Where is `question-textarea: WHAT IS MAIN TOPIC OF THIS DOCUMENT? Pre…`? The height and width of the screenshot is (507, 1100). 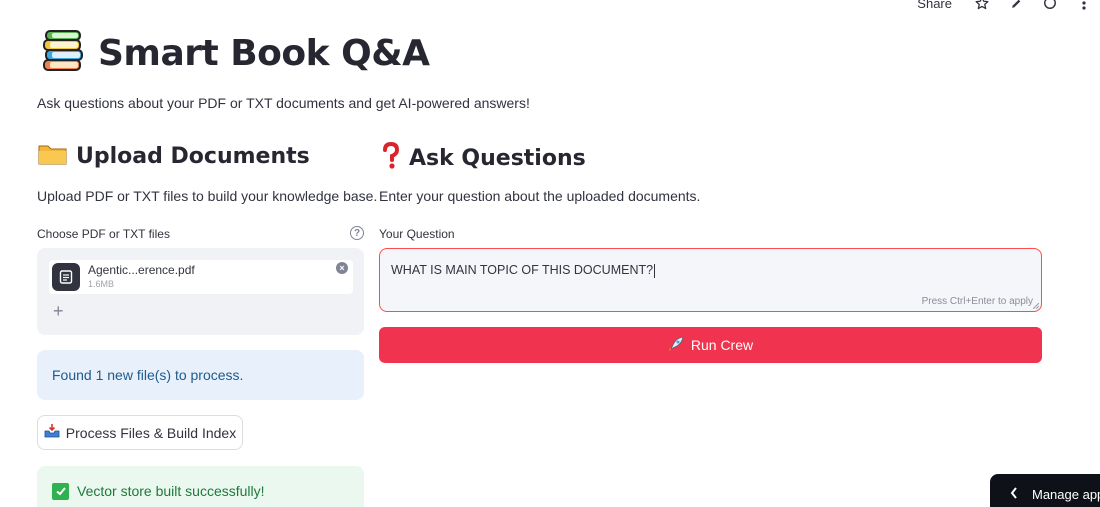
question-textarea: WHAT IS MAIN TOPIC OF THIS DOCUMENT? Pre… is located at coordinates (710, 280).